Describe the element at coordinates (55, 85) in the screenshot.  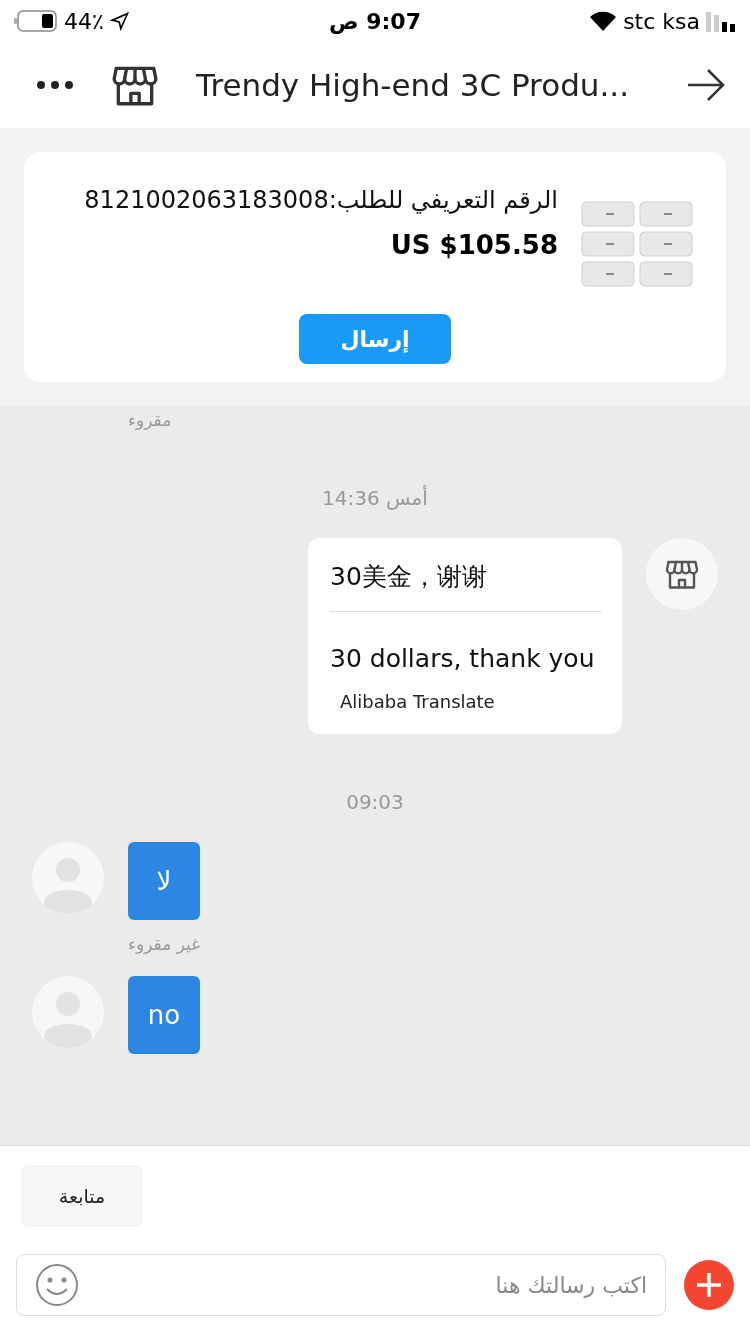
I see `more-icon` at that location.